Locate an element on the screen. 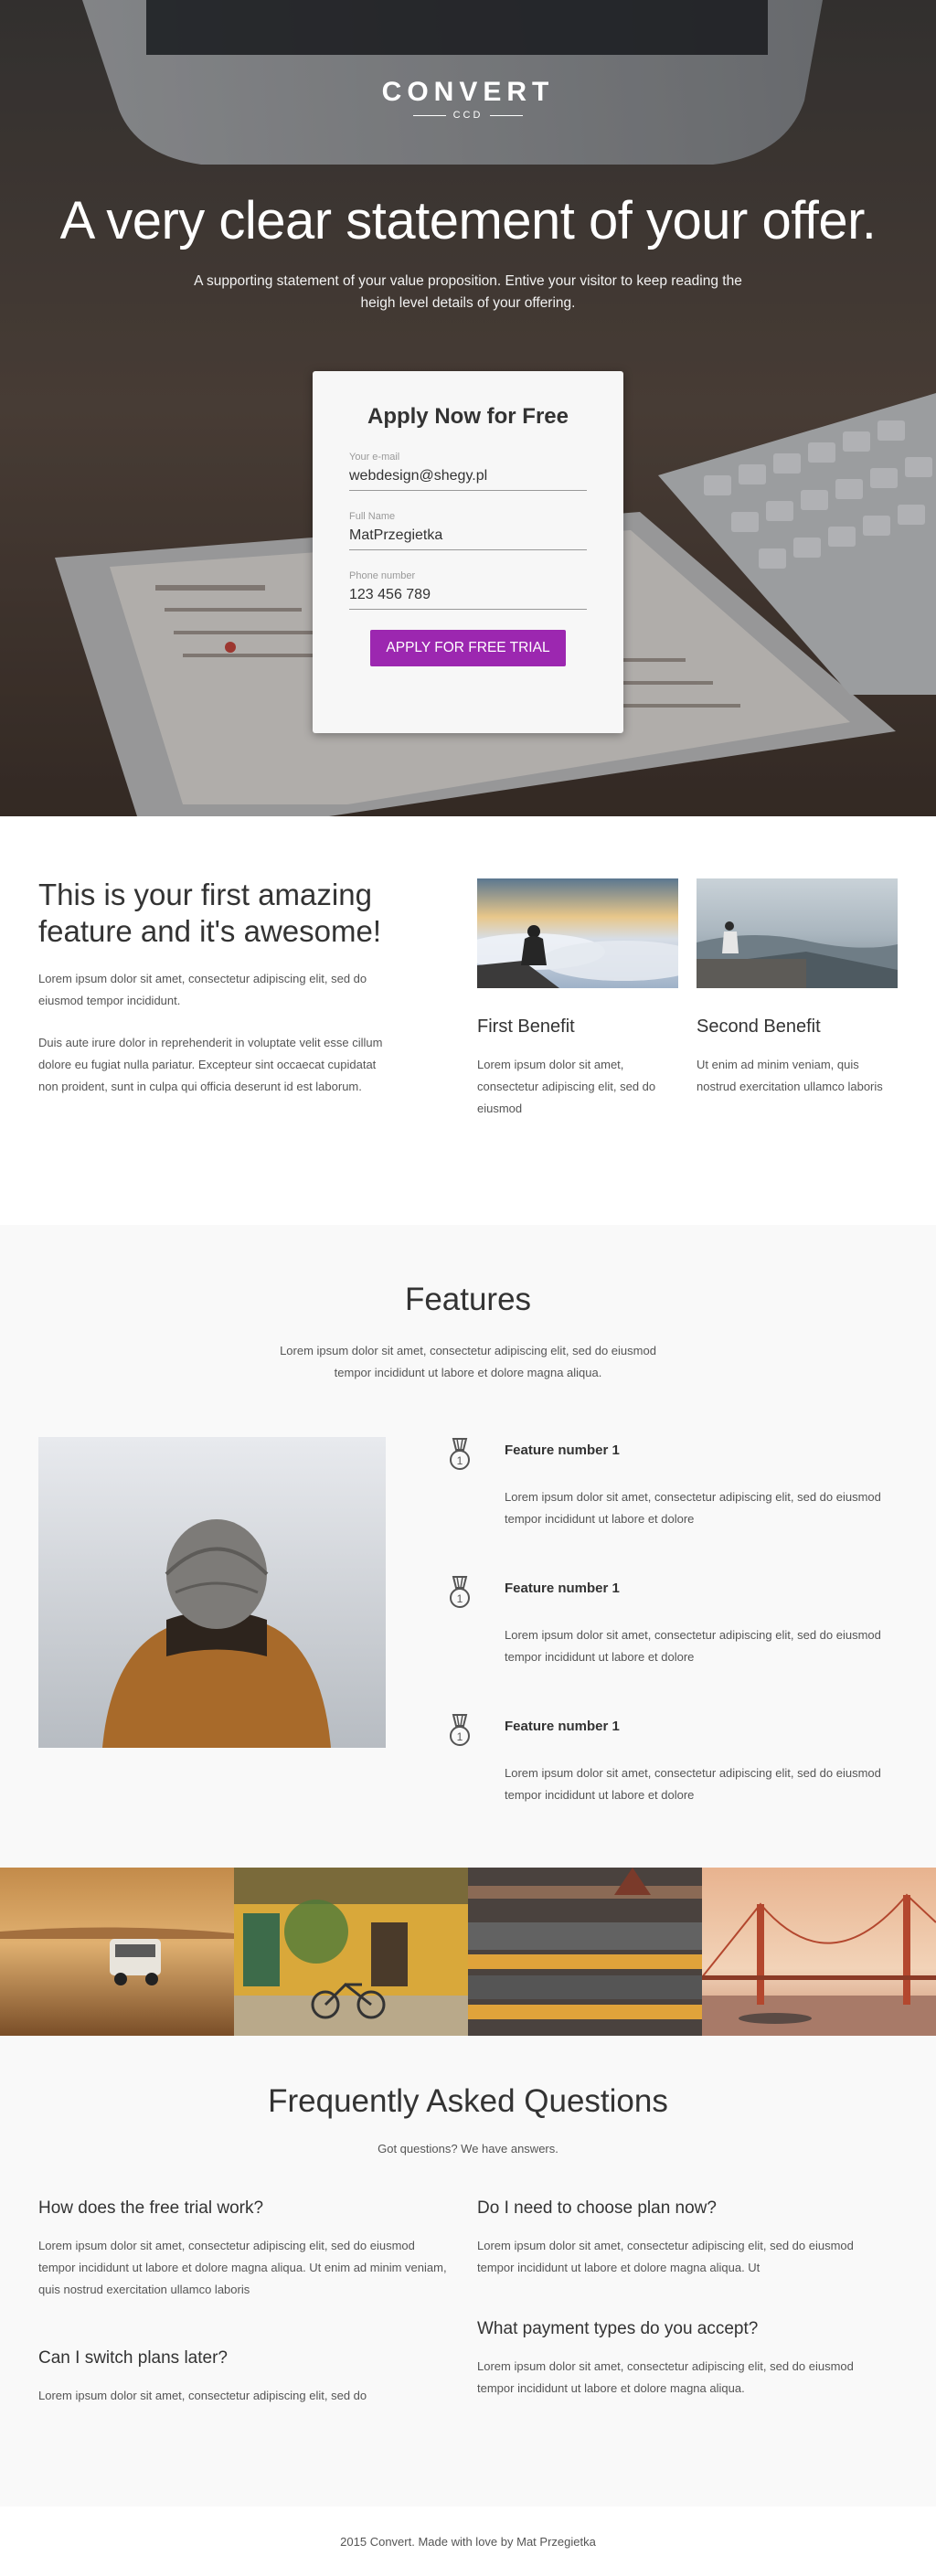 This screenshot has width=936, height=2576. photo-yellow-street-bike is located at coordinates (351, 1952).